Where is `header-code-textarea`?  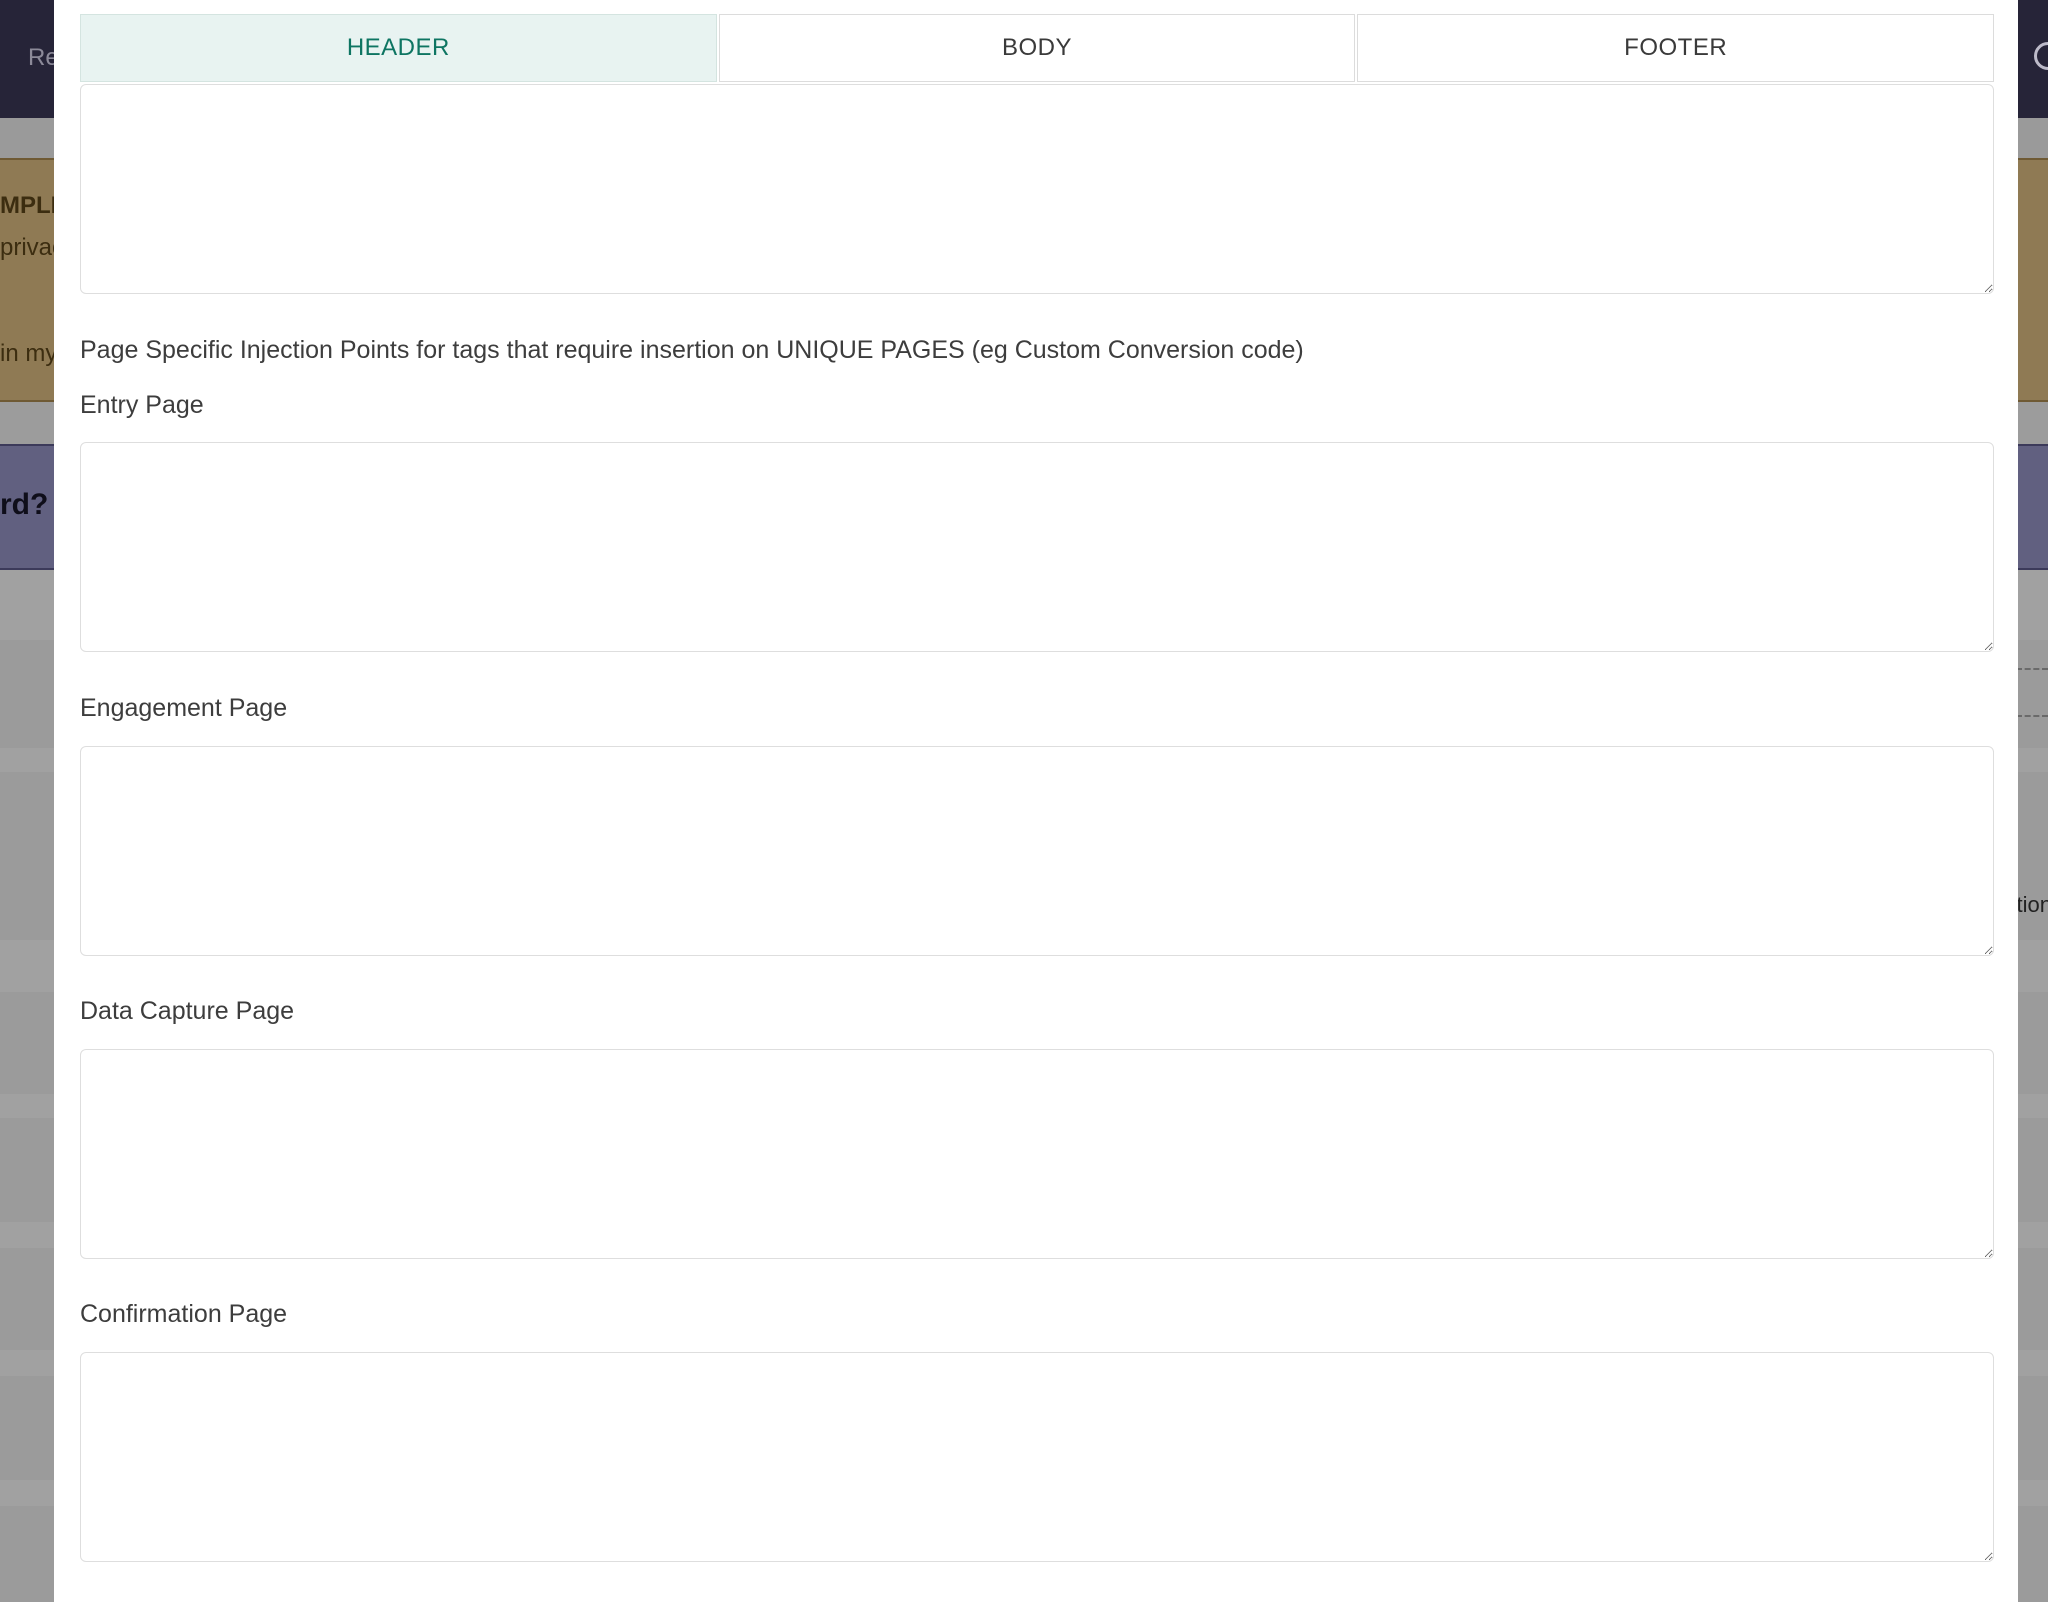 header-code-textarea is located at coordinates (1037, 189).